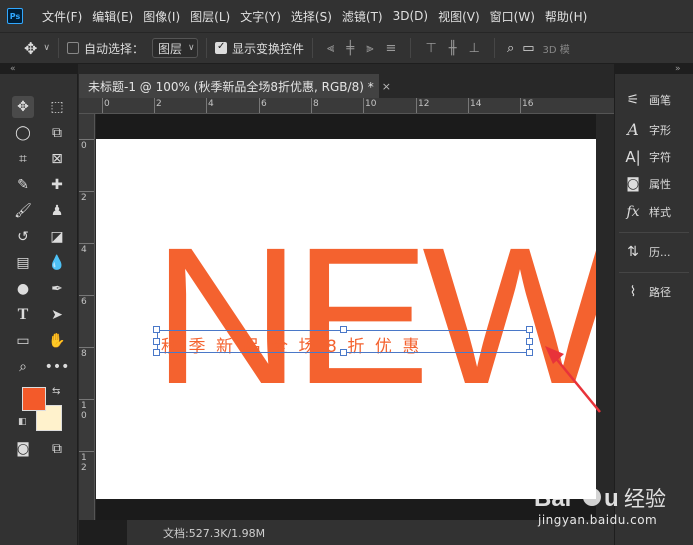  What do you see at coordinates (529, 329) in the screenshot?
I see `transform-handle-top-right` at bounding box center [529, 329].